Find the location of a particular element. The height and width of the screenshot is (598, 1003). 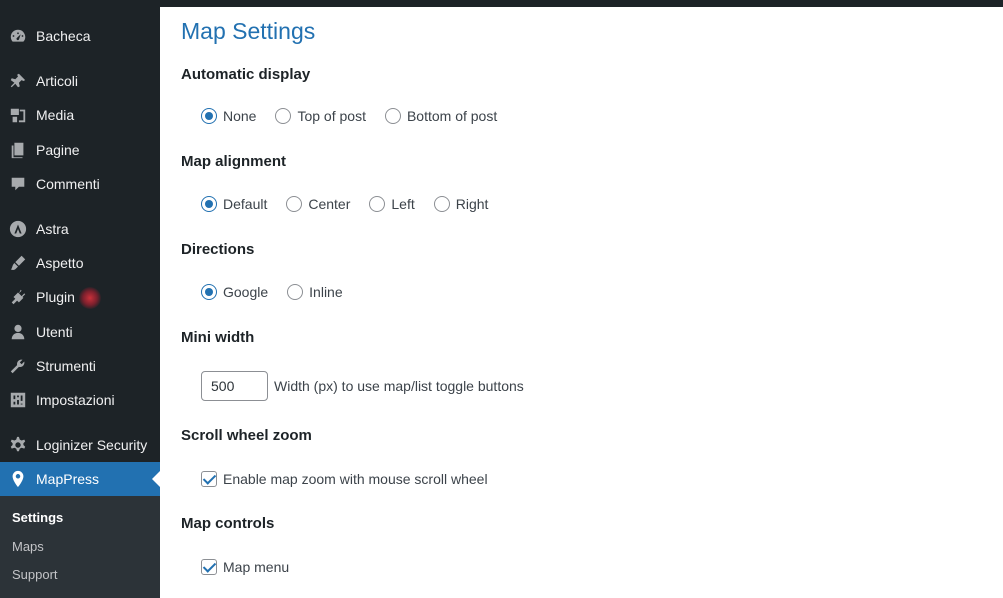

radio-center: Center is located at coordinates (318, 204).